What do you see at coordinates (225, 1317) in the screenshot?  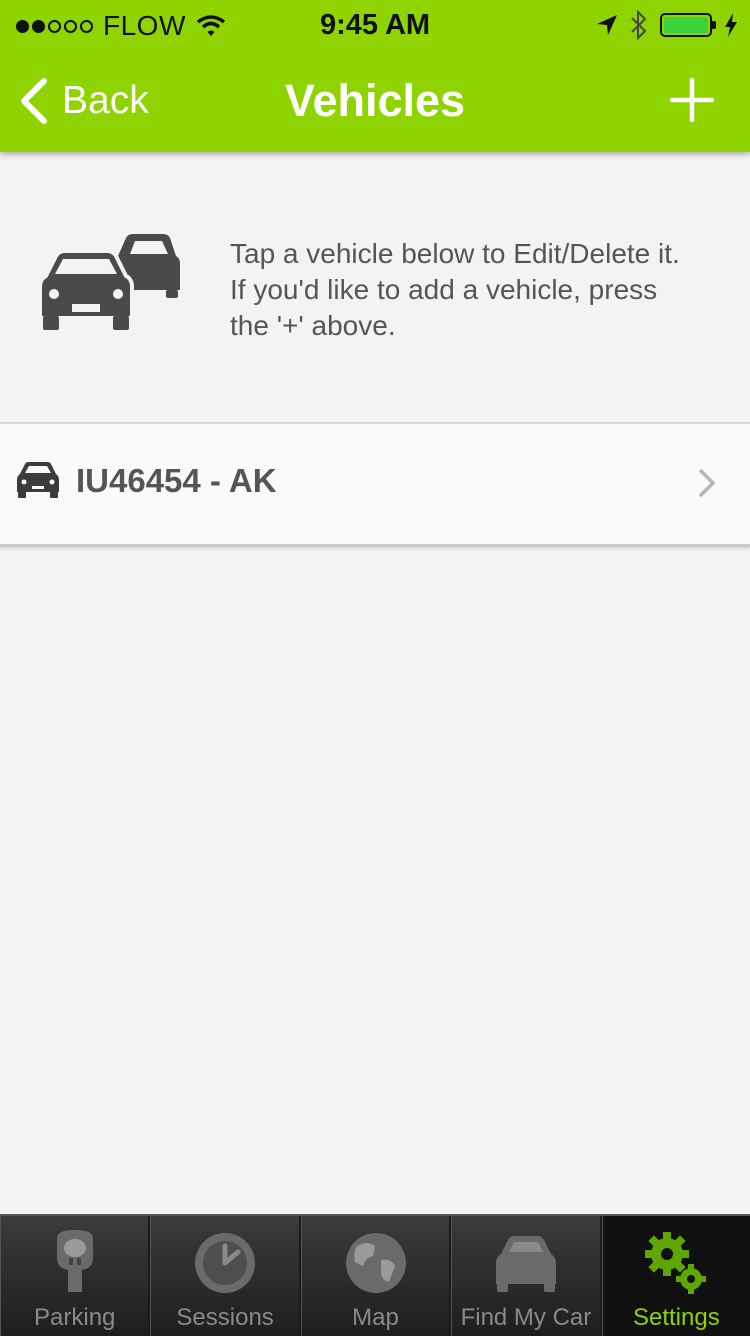 I see `tab-sessions-label: Sessions` at bounding box center [225, 1317].